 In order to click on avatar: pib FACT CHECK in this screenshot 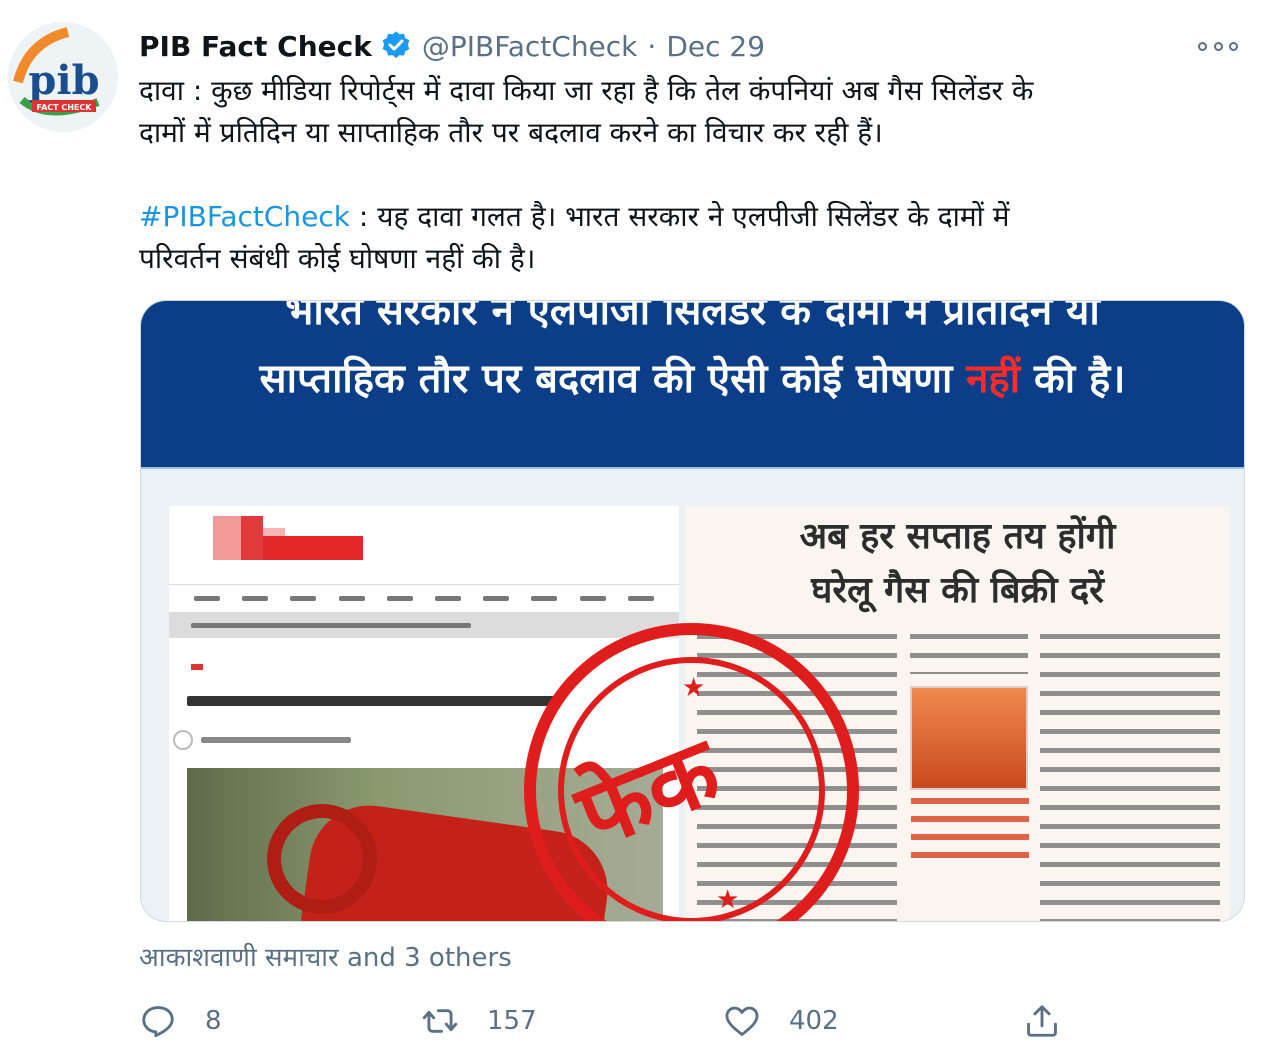, I will do `click(63, 77)`.